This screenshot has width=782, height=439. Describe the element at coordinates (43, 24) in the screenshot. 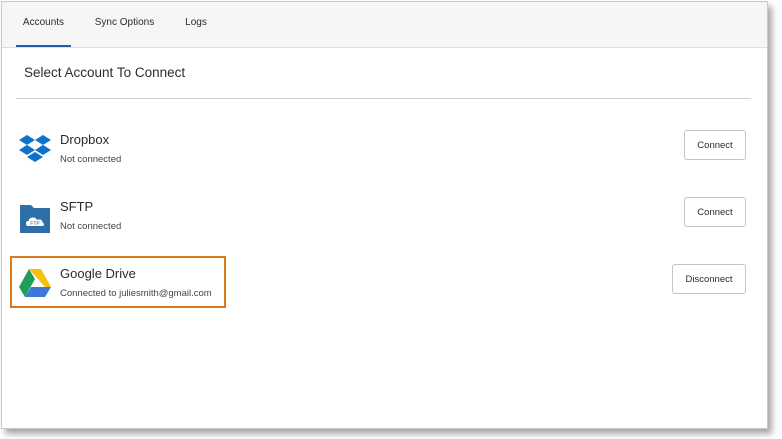

I see `tab-accounts: Accounts` at that location.